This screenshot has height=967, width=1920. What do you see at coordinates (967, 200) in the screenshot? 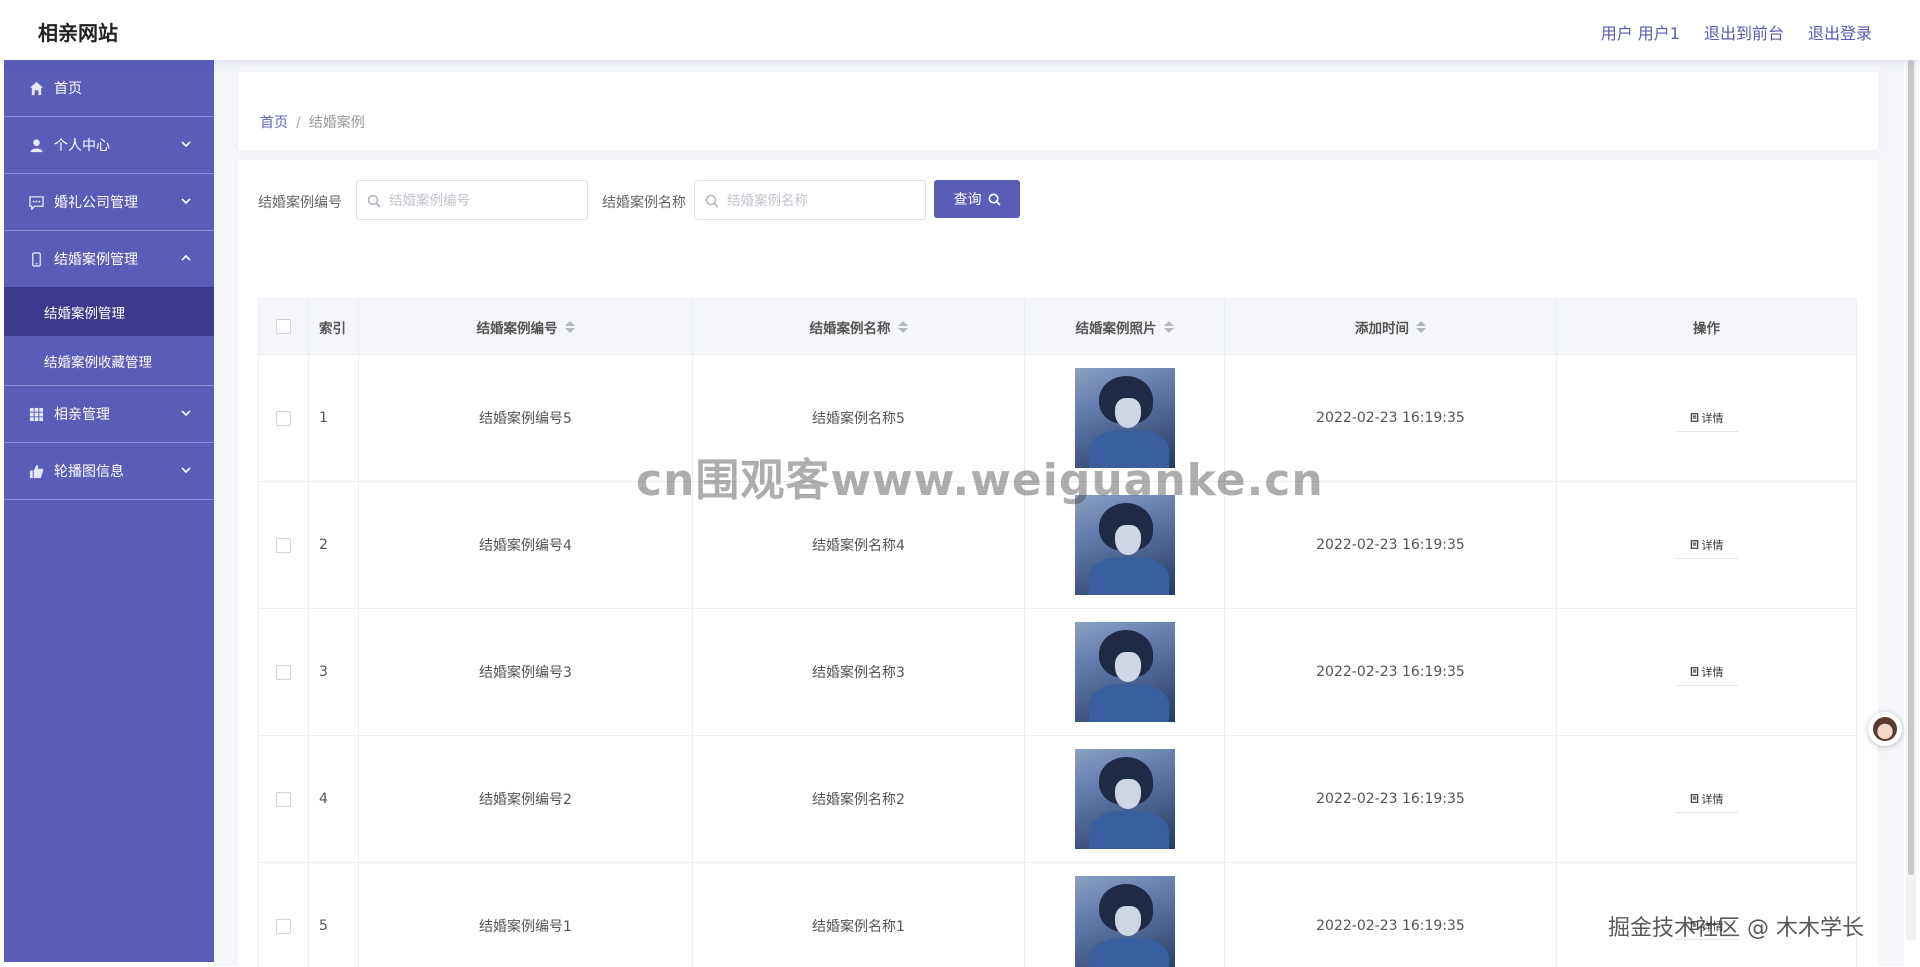
I see `query-button-label: 查询` at bounding box center [967, 200].